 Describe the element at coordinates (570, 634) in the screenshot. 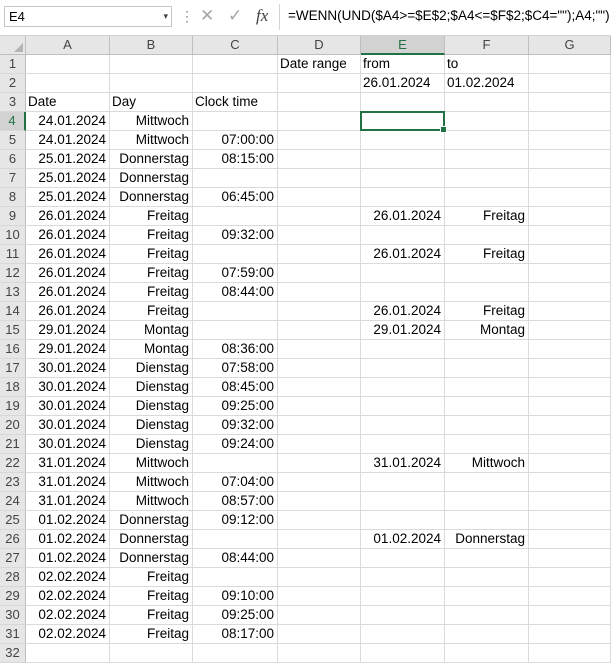

I see `cell-g31` at that location.